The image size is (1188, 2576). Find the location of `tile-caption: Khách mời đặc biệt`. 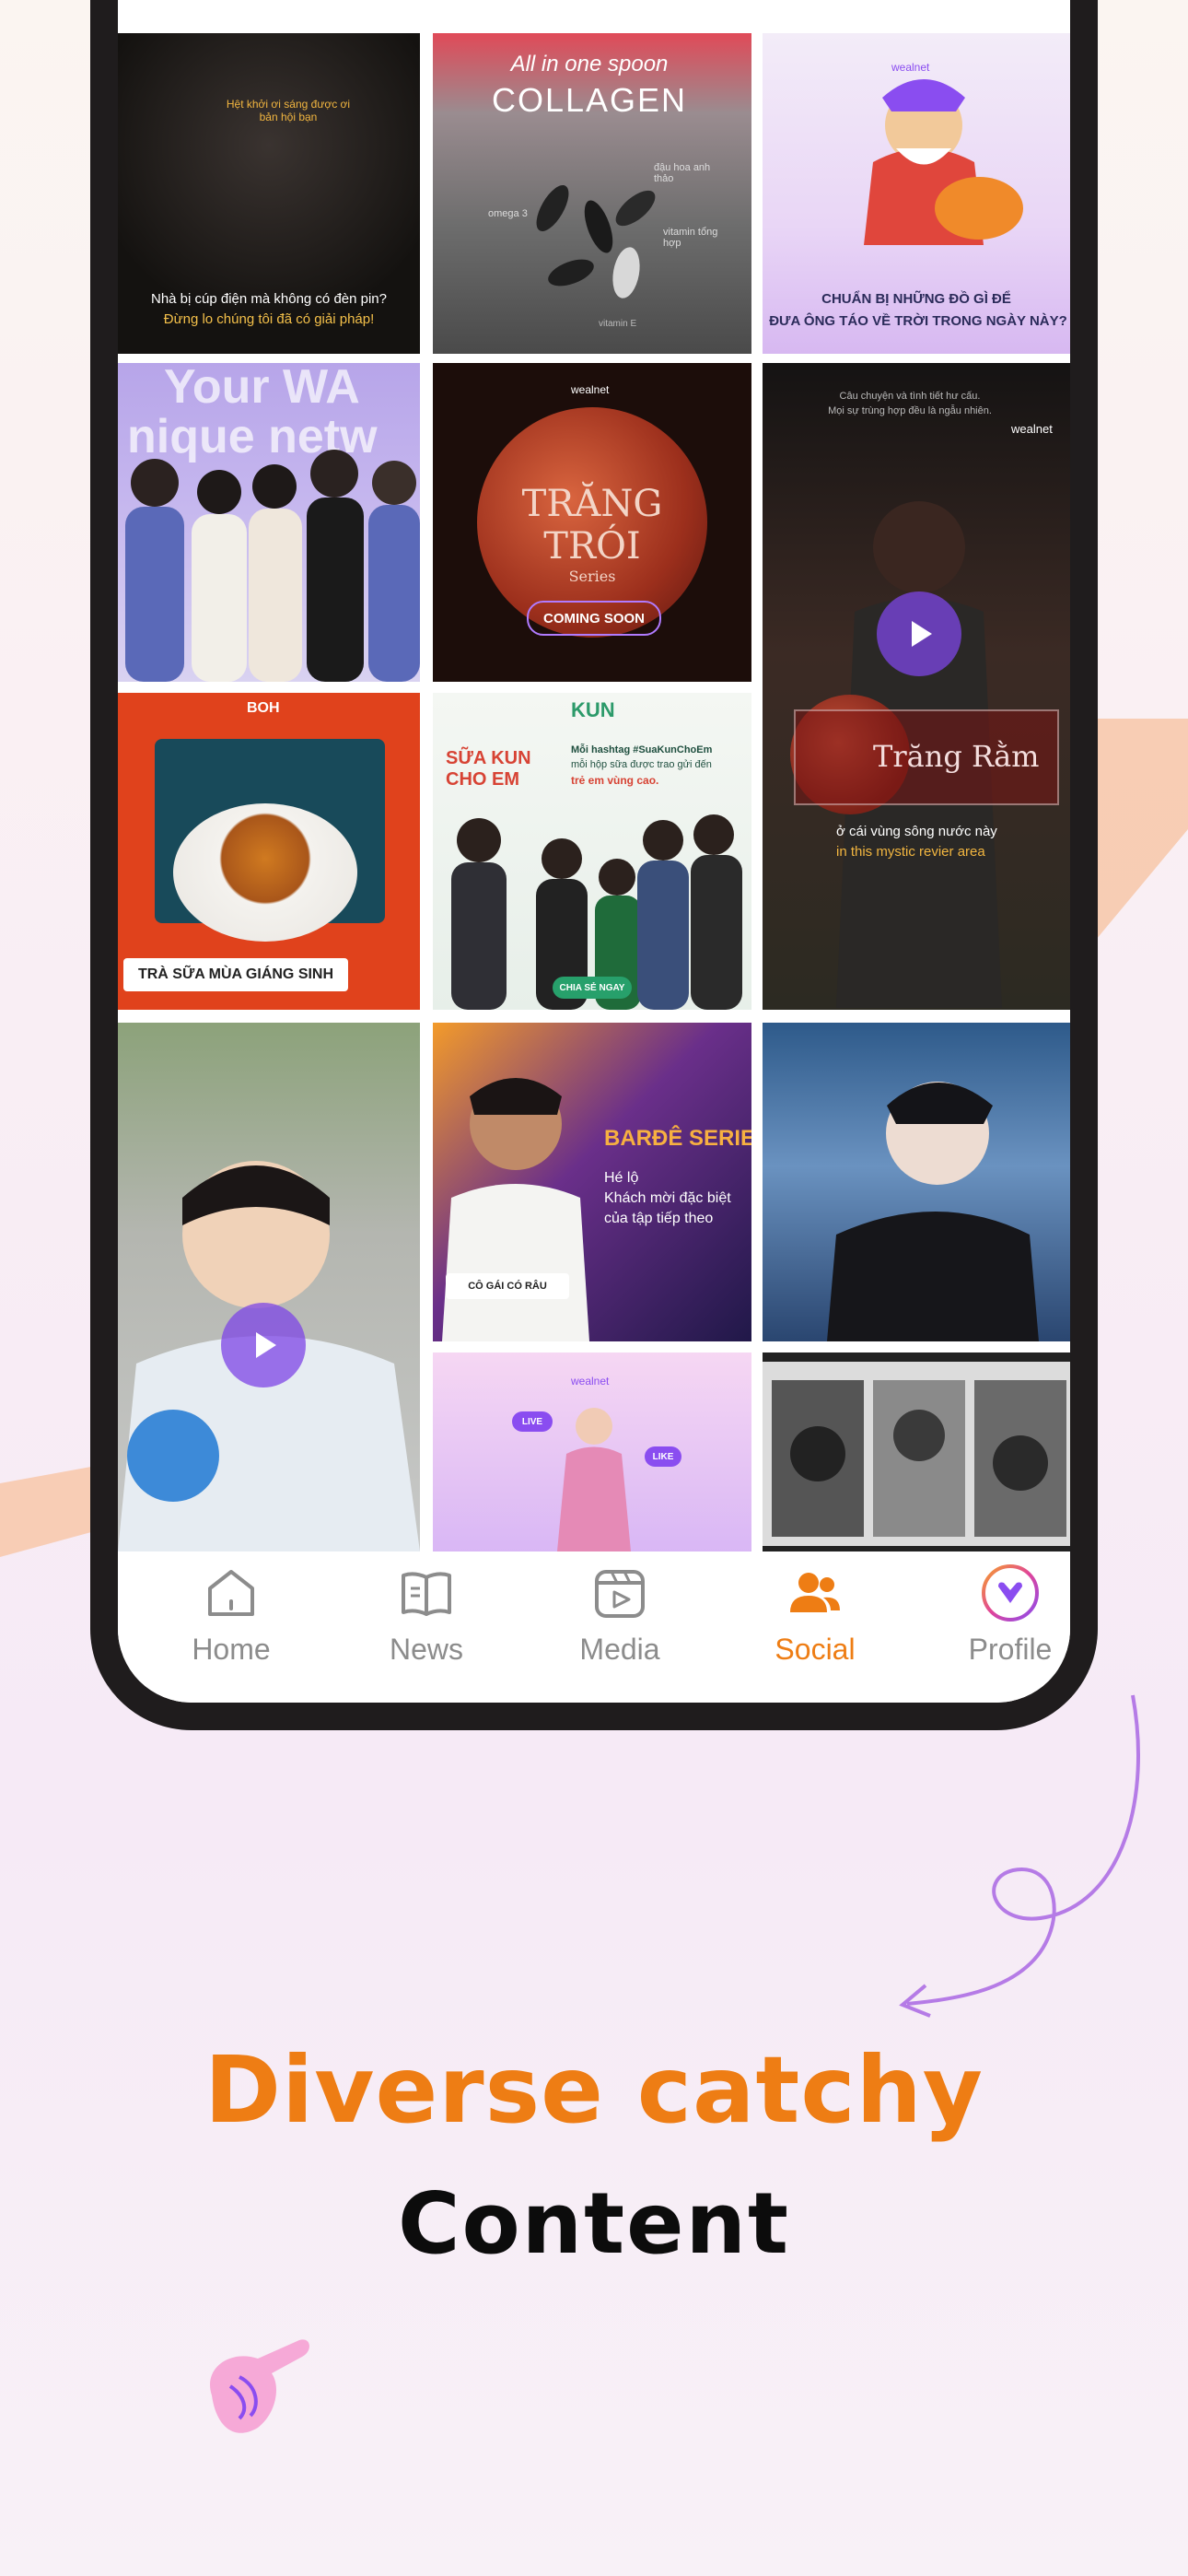

tile-caption: Khách mời đặc biệt is located at coordinates (667, 1198).